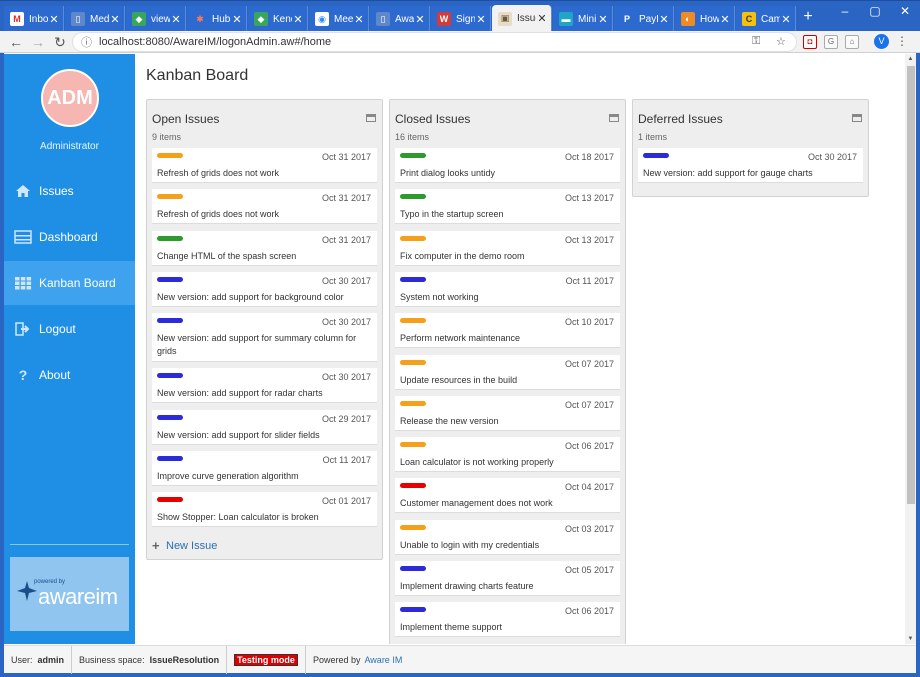 The image size is (920, 677). I want to click on card-date: Oct 06 2017, so click(589, 611).